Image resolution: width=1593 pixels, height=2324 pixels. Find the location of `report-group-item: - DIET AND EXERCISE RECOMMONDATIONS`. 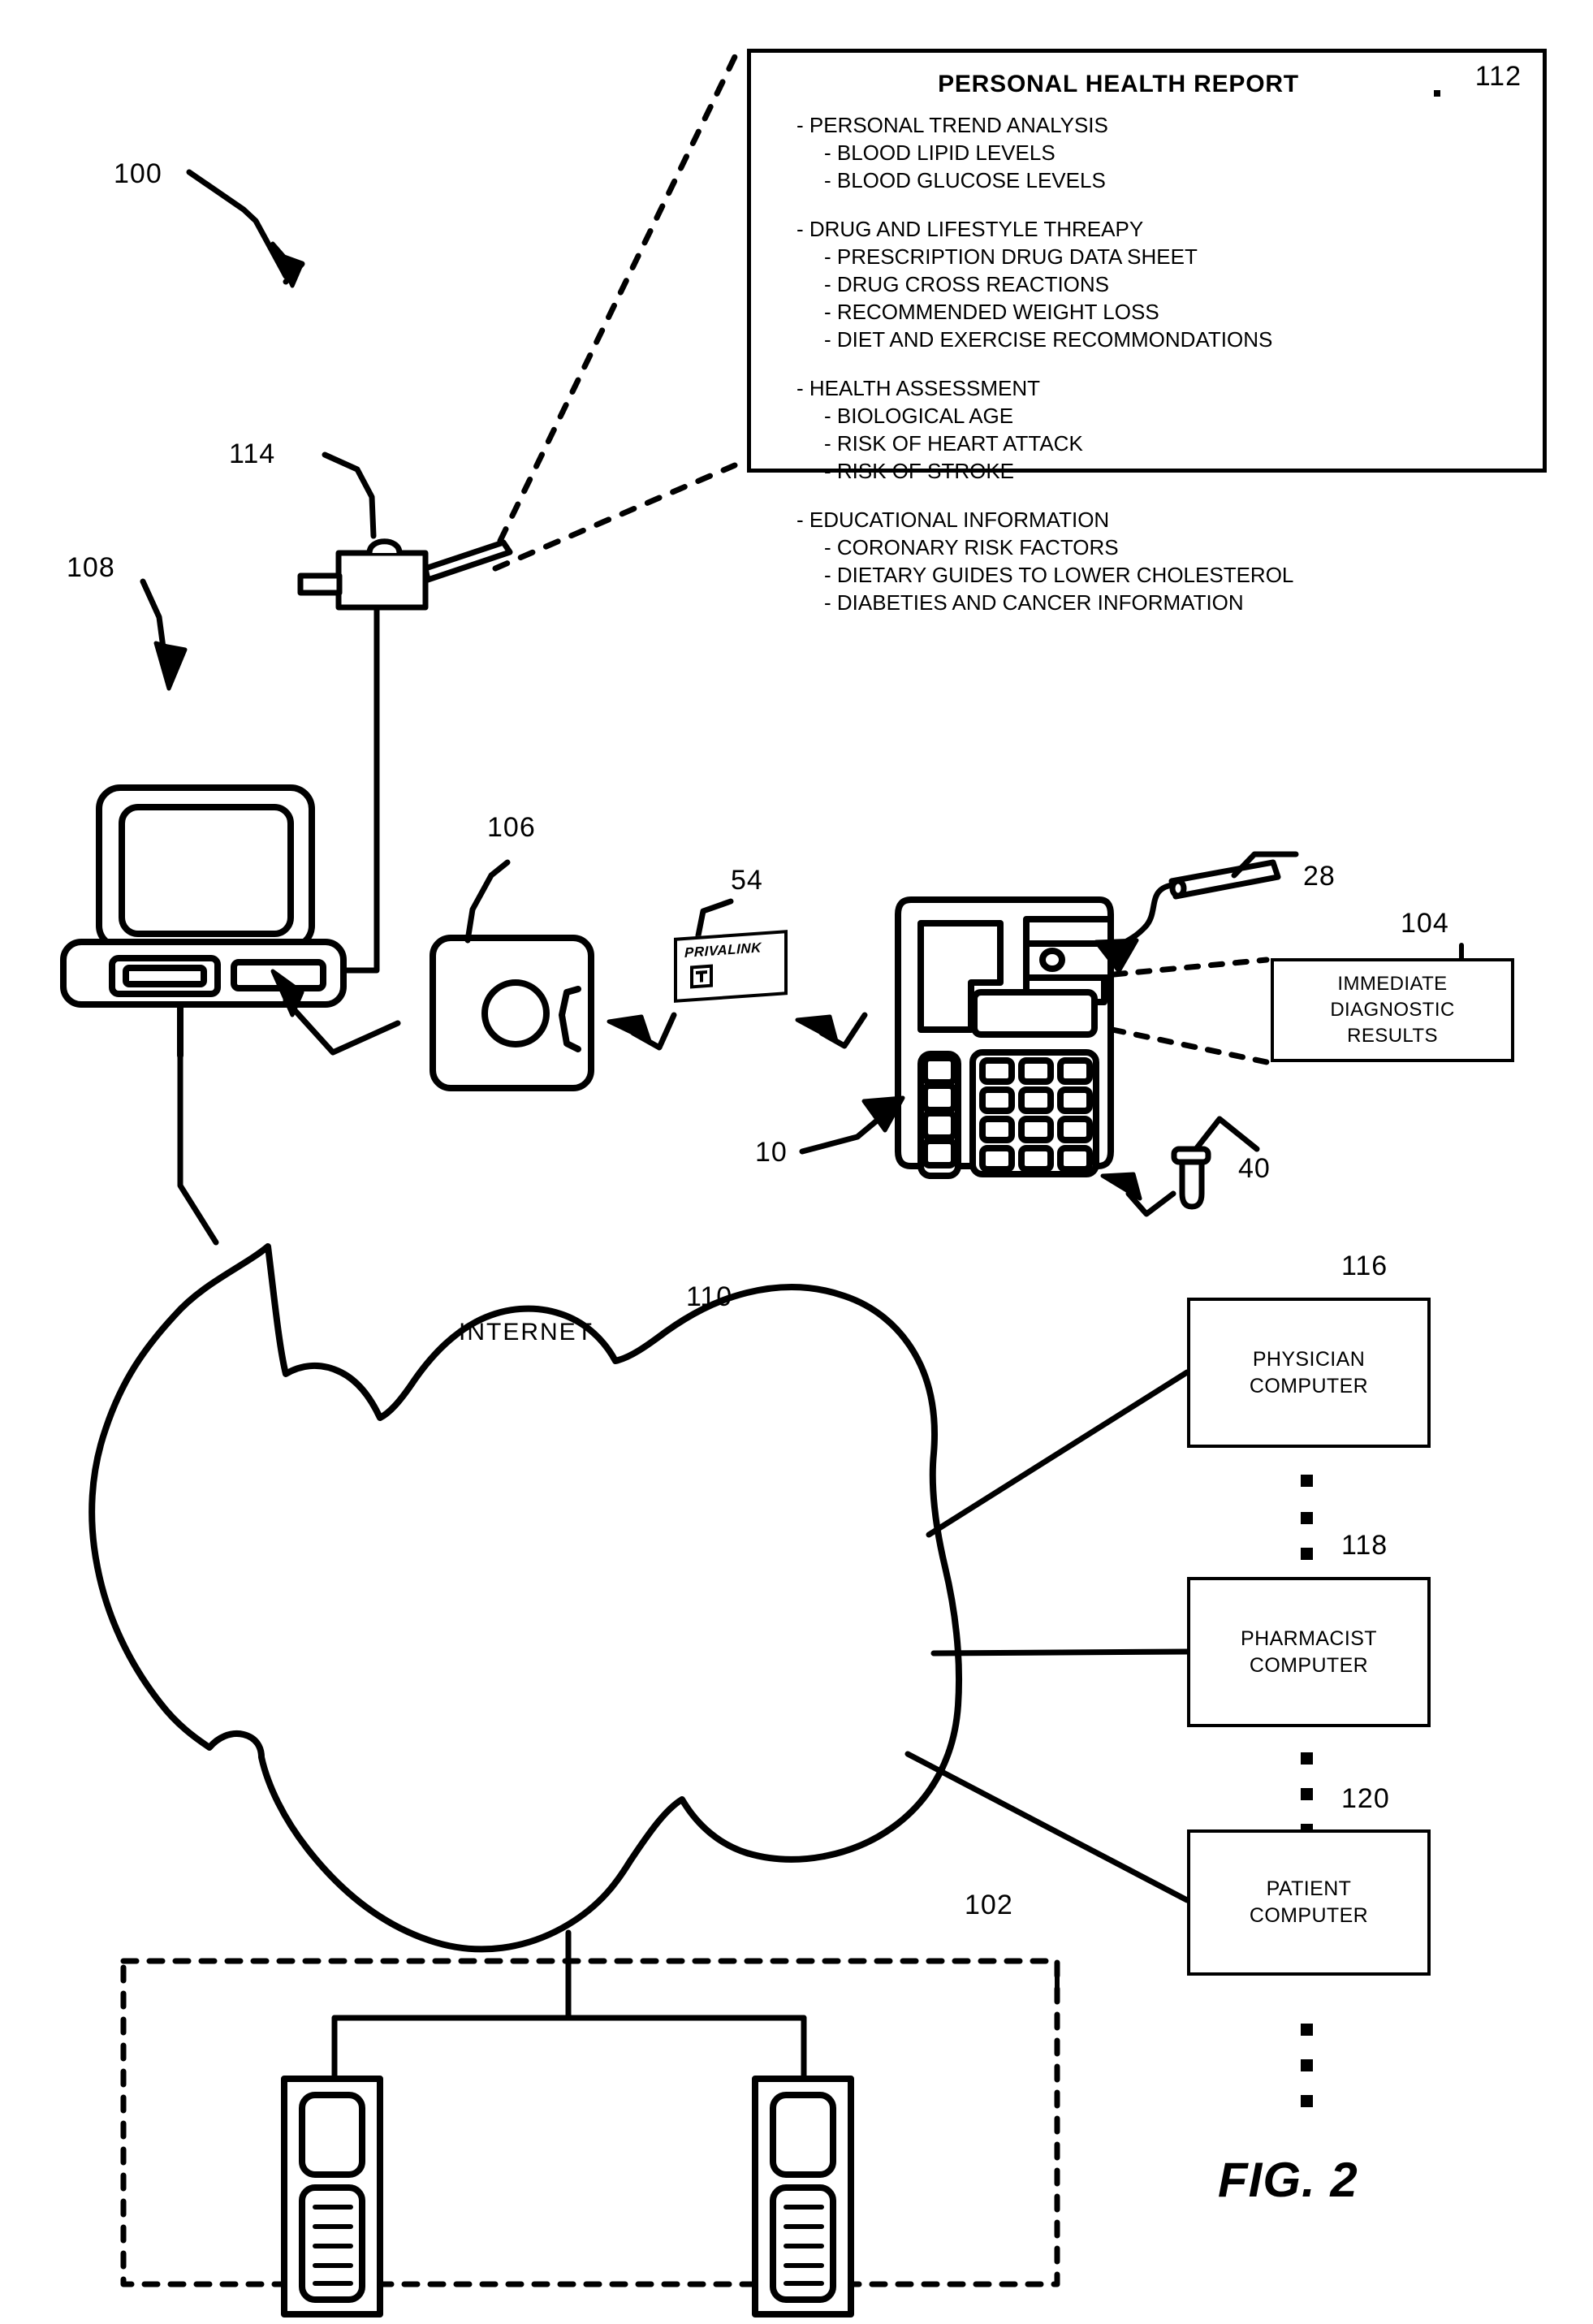

report-group-item: - DIET AND EXERCISE RECOMMONDATIONS is located at coordinates (1048, 339).